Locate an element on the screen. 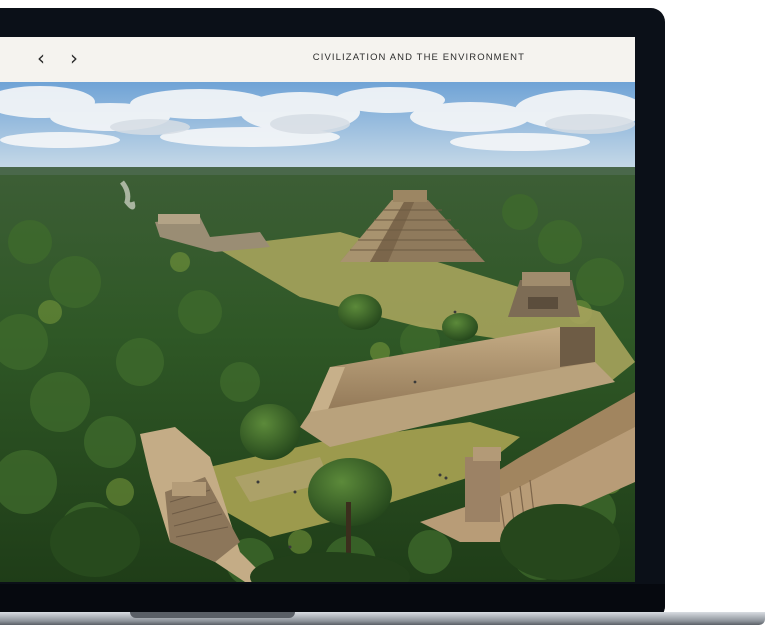 The width and height of the screenshot is (765, 625). reader-toolbar: ‹ › CIVILIZATION AND THE ENVIRONMENT is located at coordinates (317, 59).